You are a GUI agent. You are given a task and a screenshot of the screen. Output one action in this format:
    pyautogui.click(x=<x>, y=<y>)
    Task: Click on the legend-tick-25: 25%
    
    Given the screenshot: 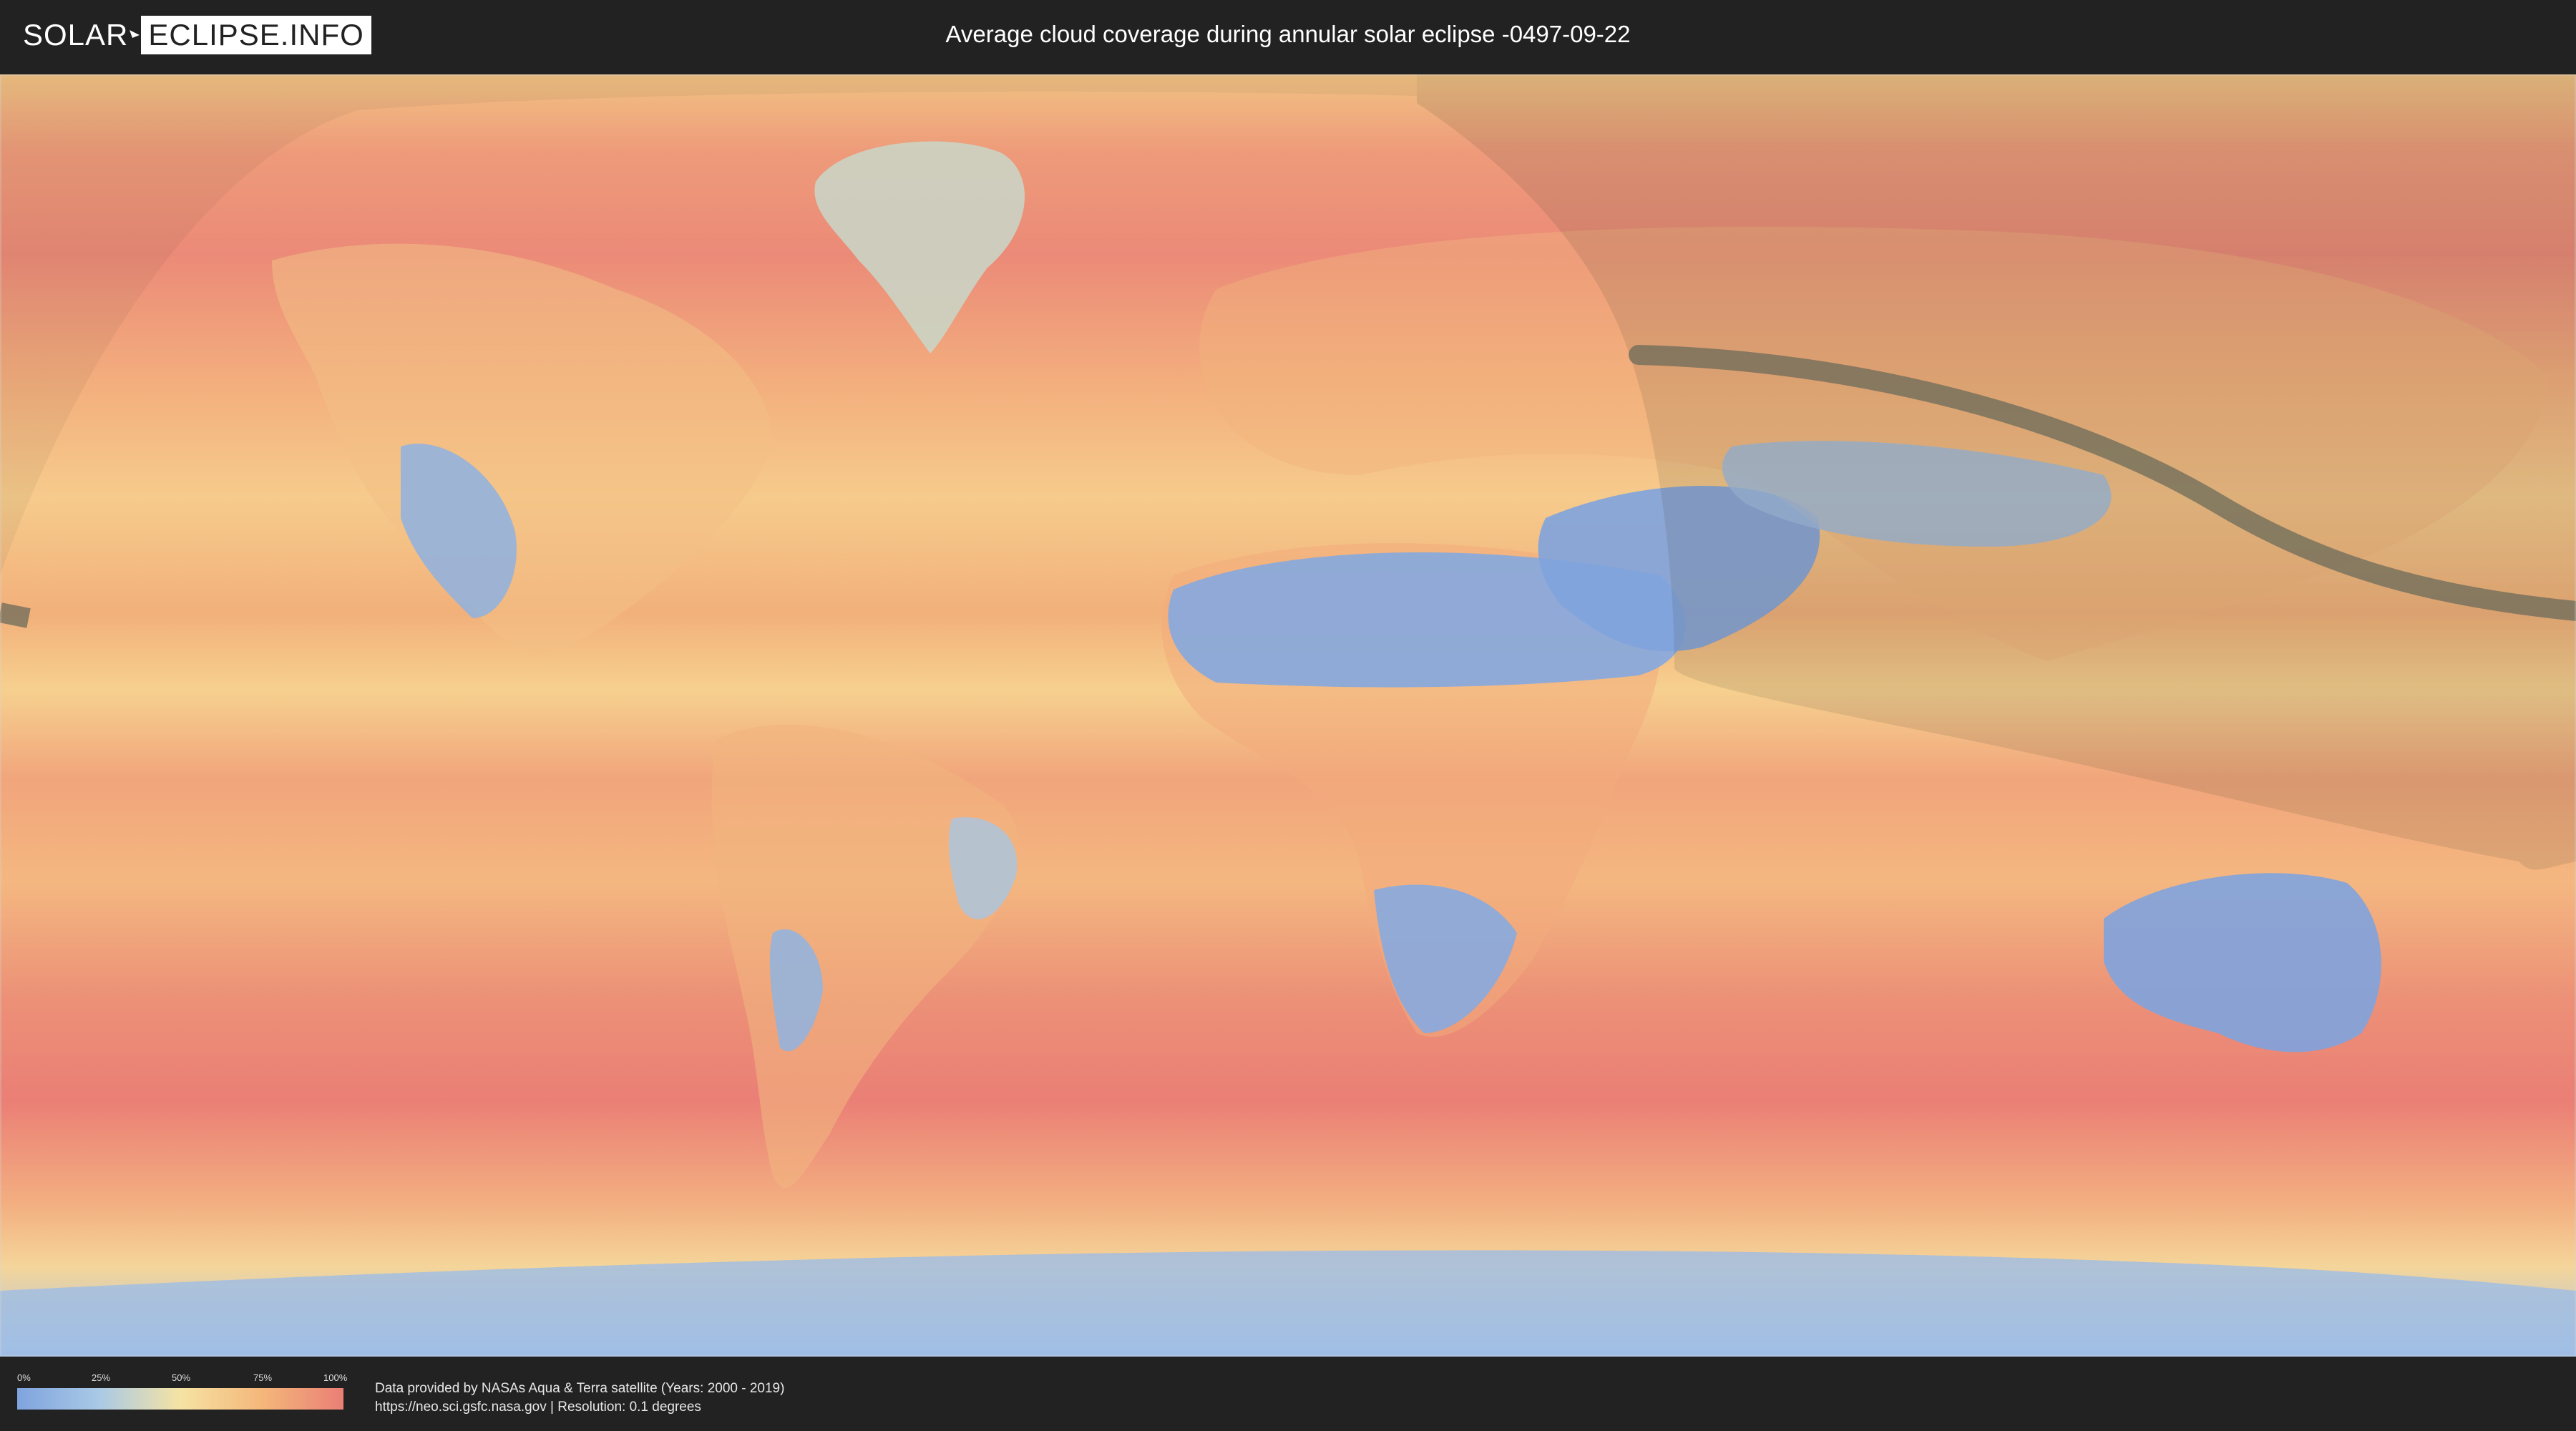 What is the action you would take?
    pyautogui.click(x=101, y=1377)
    